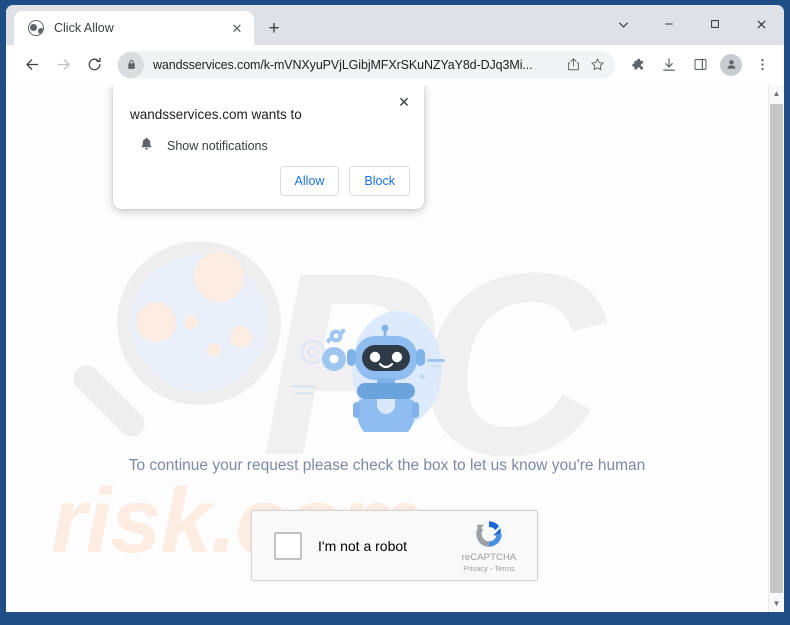  I want to click on allow-button: Allow, so click(309, 181).